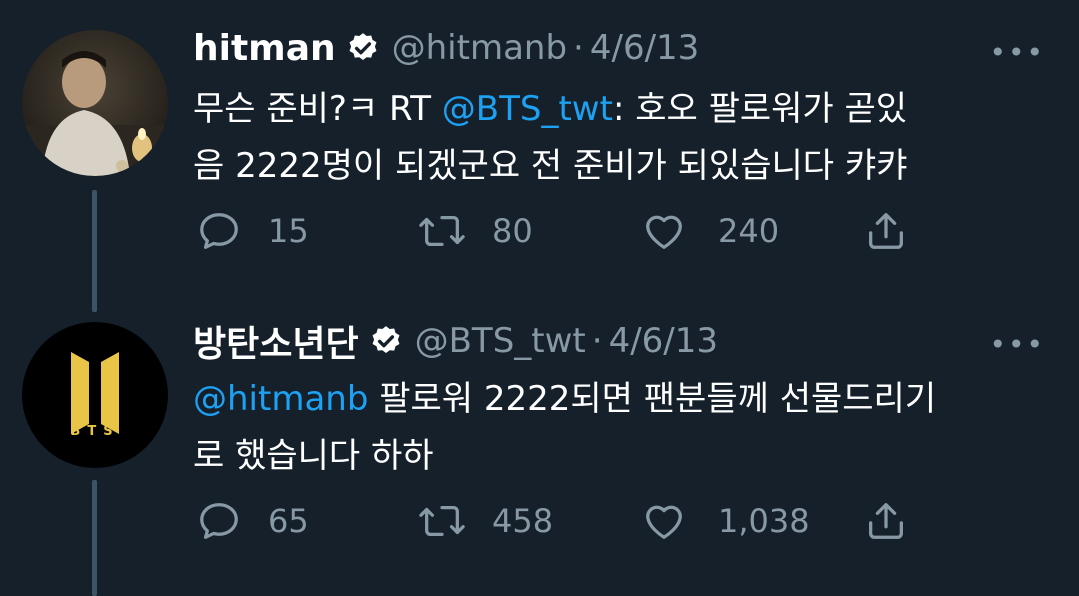  I want to click on text-segment: : 호오 팔로워가 곧있, so click(760, 109).